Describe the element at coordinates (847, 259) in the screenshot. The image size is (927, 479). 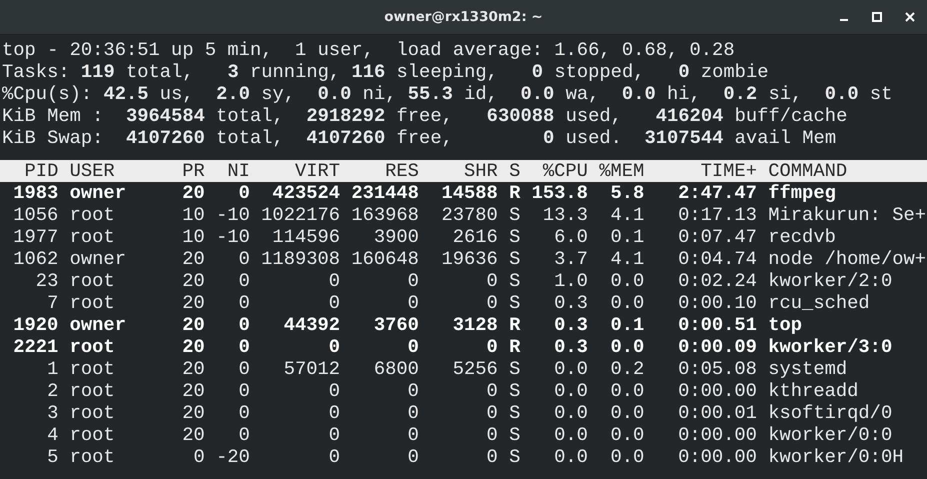
I see `table-cell: node /home/ow+` at that location.